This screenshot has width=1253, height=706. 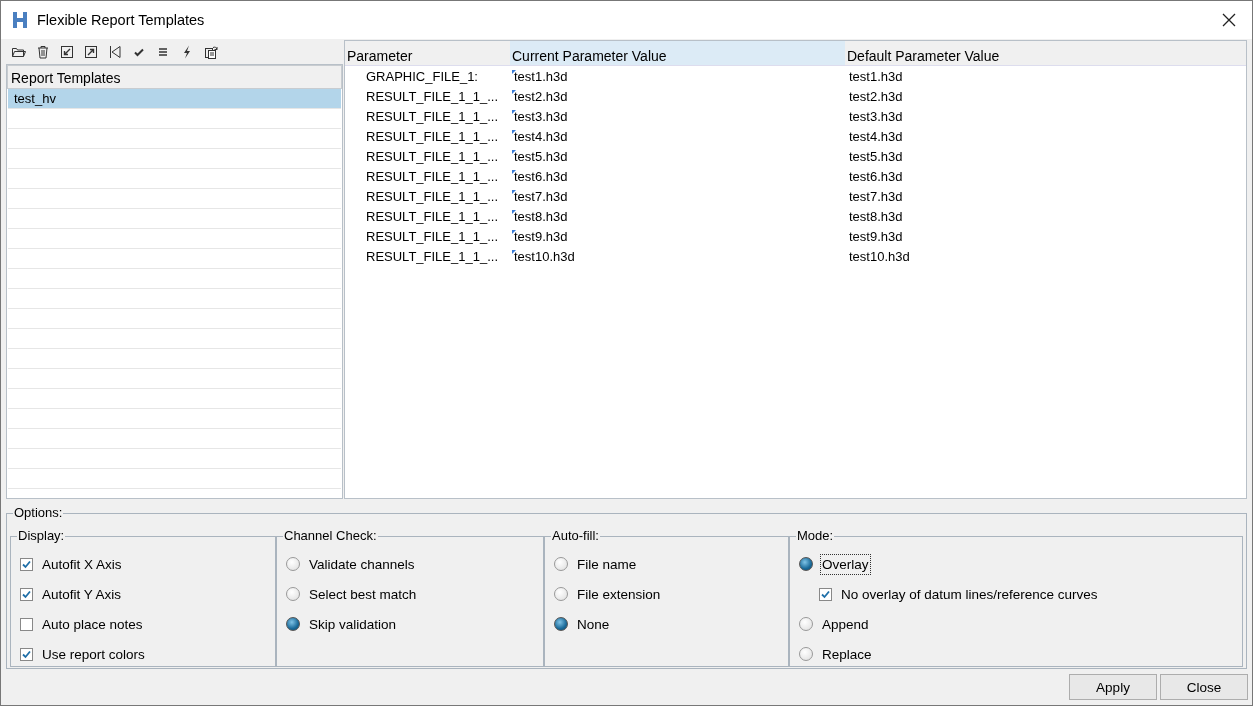 What do you see at coordinates (593, 624) in the screenshot?
I see `option-label: None` at bounding box center [593, 624].